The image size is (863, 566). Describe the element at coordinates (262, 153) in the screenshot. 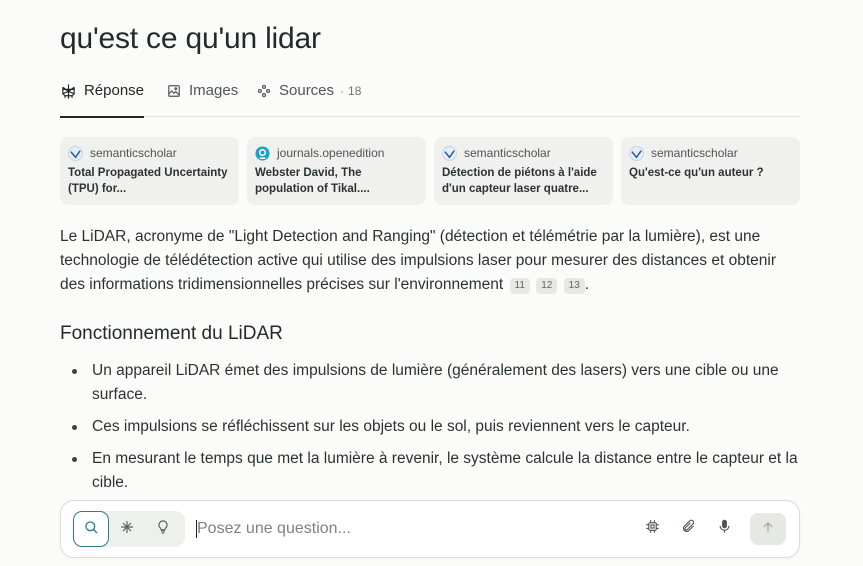

I see `openedition-icon` at that location.